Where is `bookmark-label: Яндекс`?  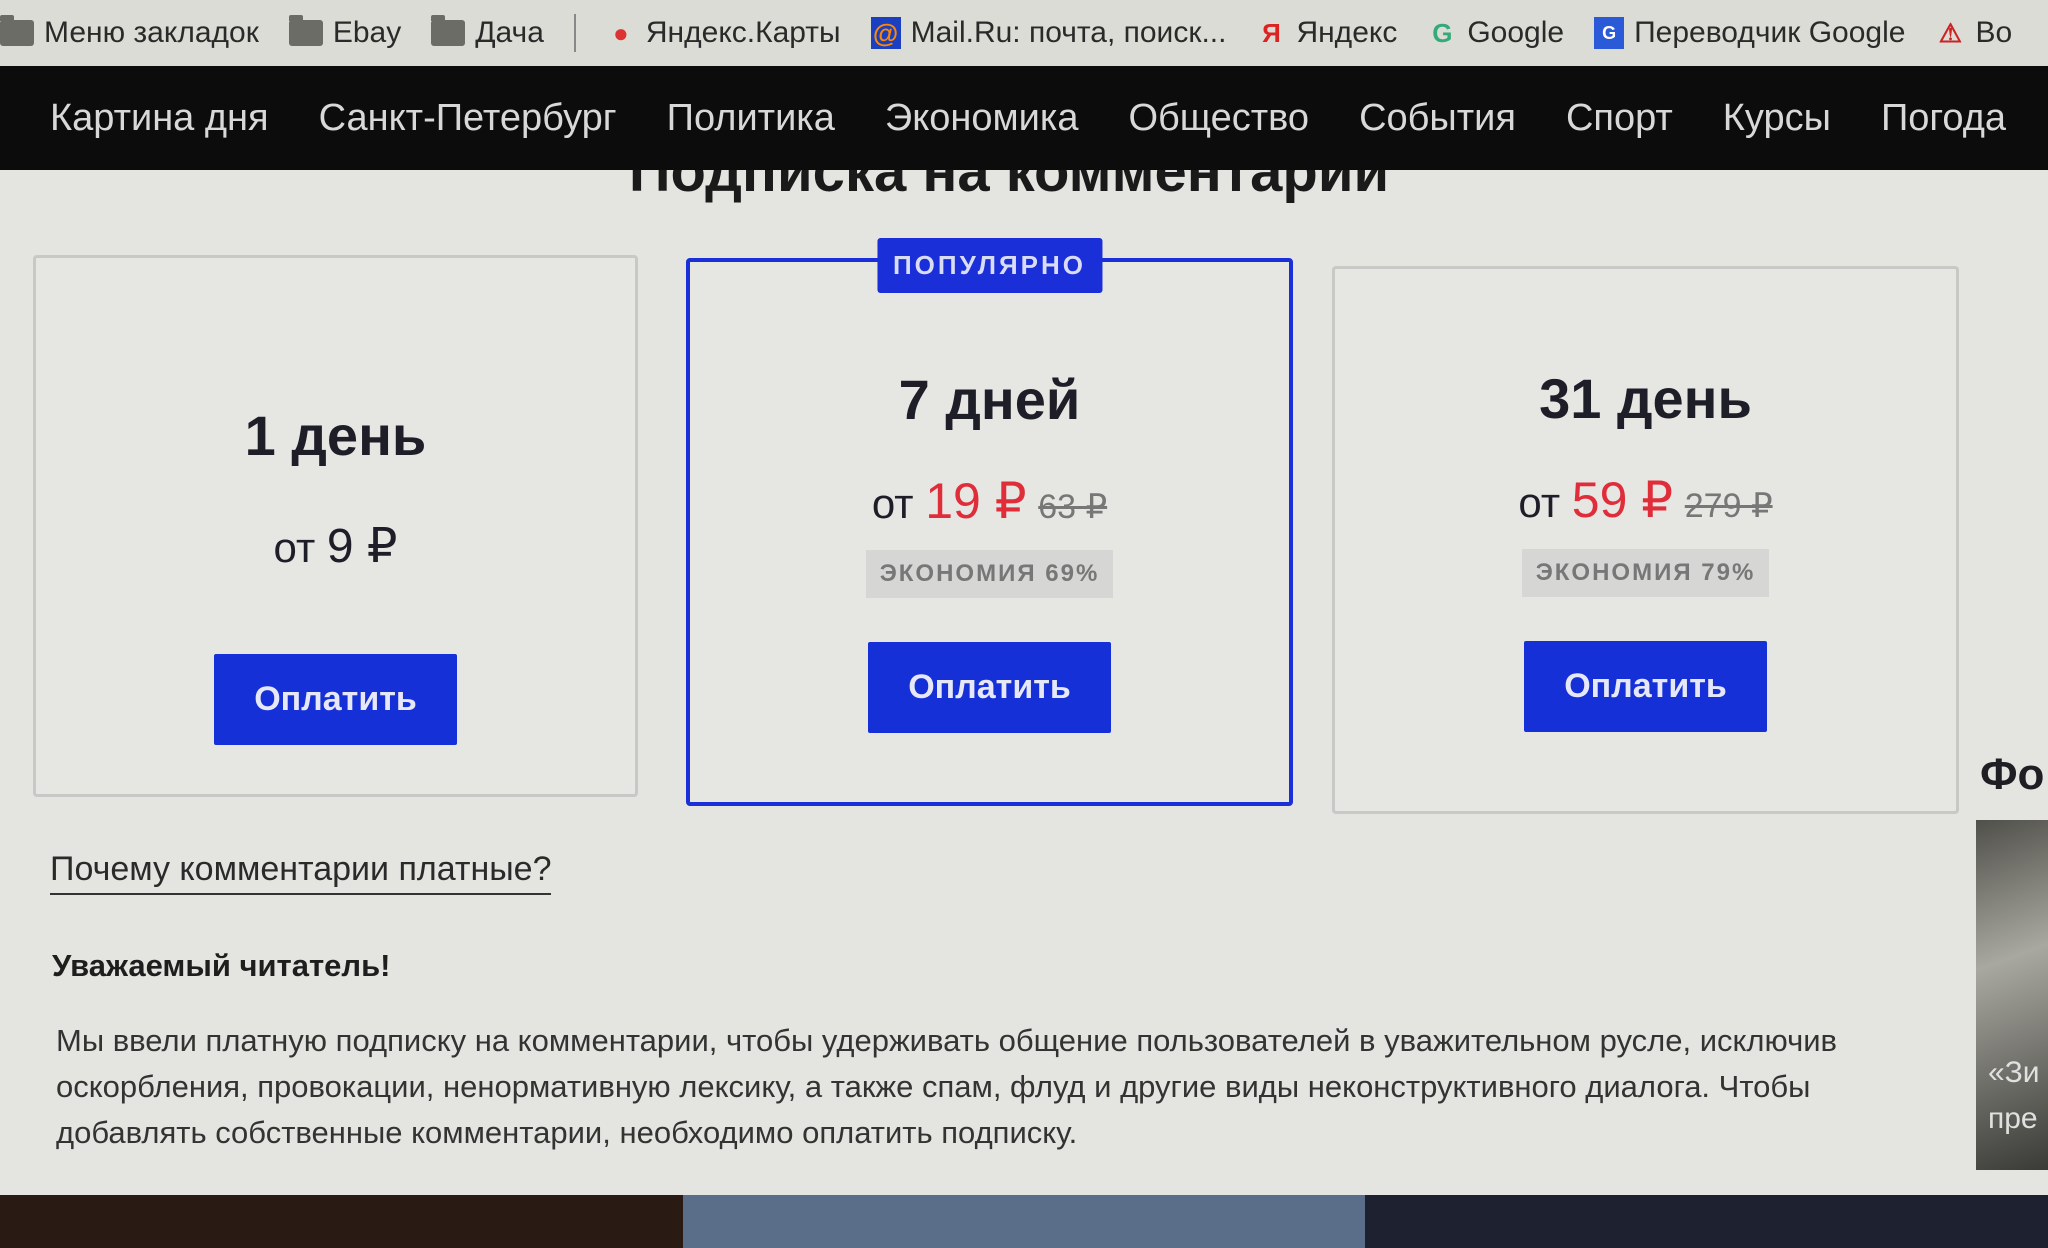
bookmark-label: Яндекс is located at coordinates (1347, 32).